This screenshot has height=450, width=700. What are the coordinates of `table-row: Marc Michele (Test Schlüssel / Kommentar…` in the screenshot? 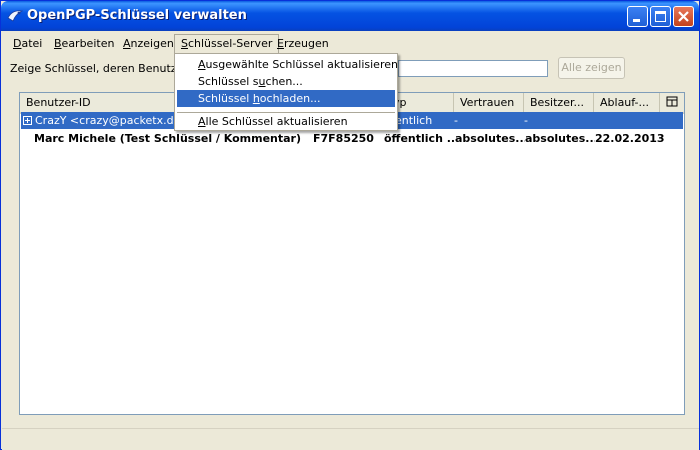 It's located at (352, 138).